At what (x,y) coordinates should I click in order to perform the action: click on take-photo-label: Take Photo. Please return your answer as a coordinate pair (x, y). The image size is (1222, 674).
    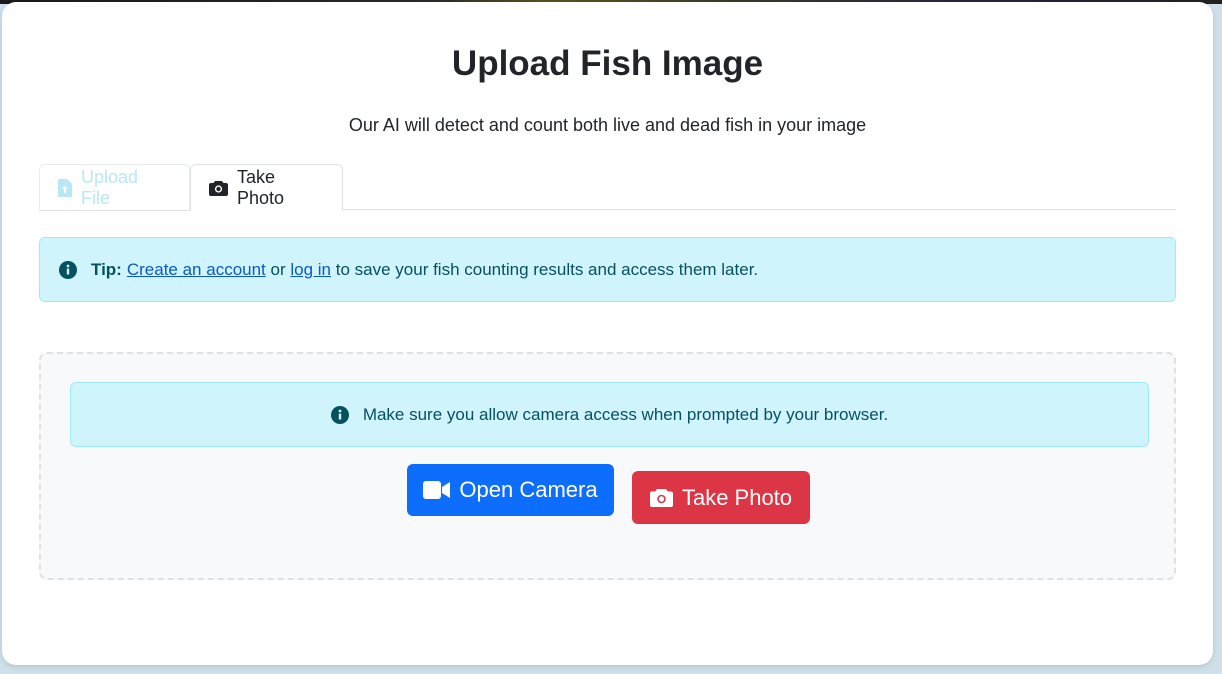
    Looking at the image, I should click on (737, 497).